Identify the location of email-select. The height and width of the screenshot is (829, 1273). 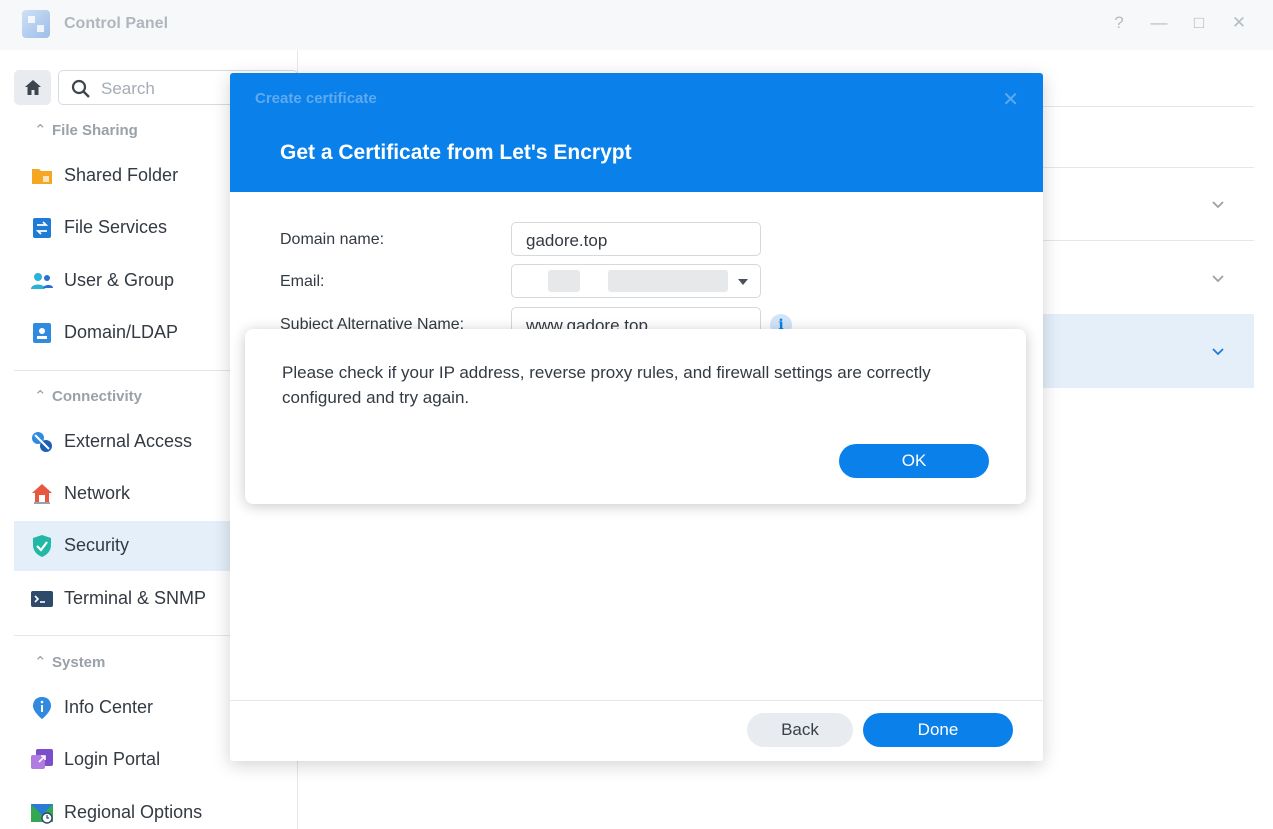
(636, 281).